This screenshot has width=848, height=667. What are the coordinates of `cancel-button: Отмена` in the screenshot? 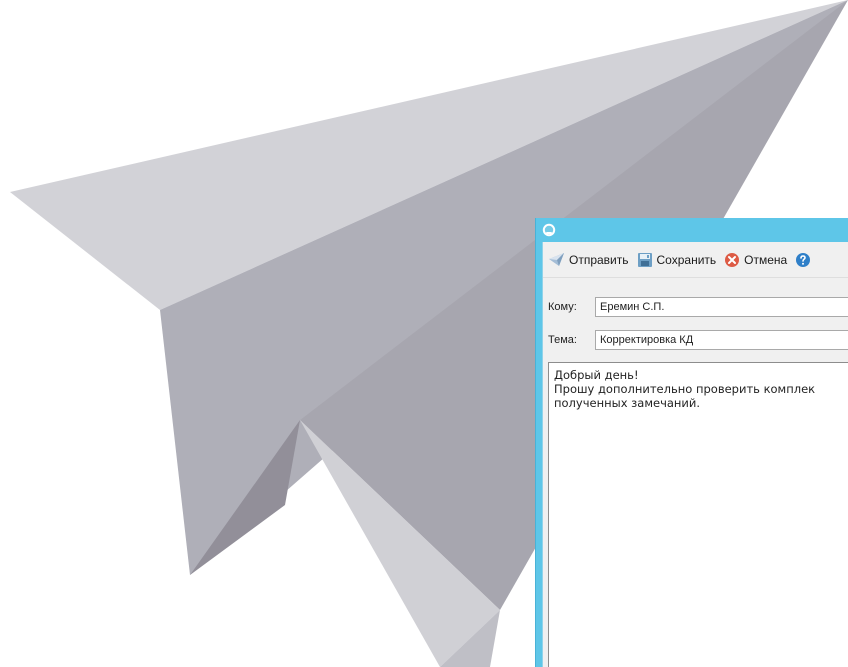 It's located at (755, 260).